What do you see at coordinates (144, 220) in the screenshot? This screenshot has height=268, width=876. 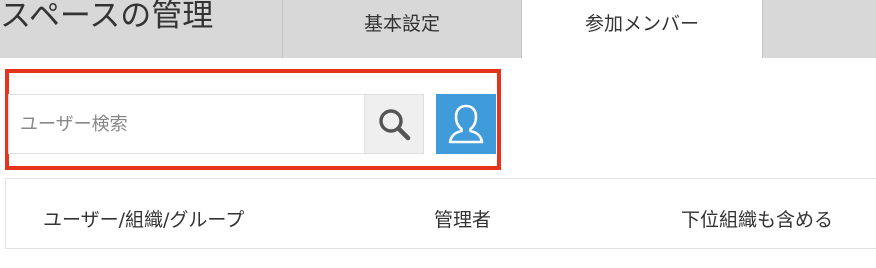 I see `column-header-user-org-group: ユーザー/組織/グループ` at bounding box center [144, 220].